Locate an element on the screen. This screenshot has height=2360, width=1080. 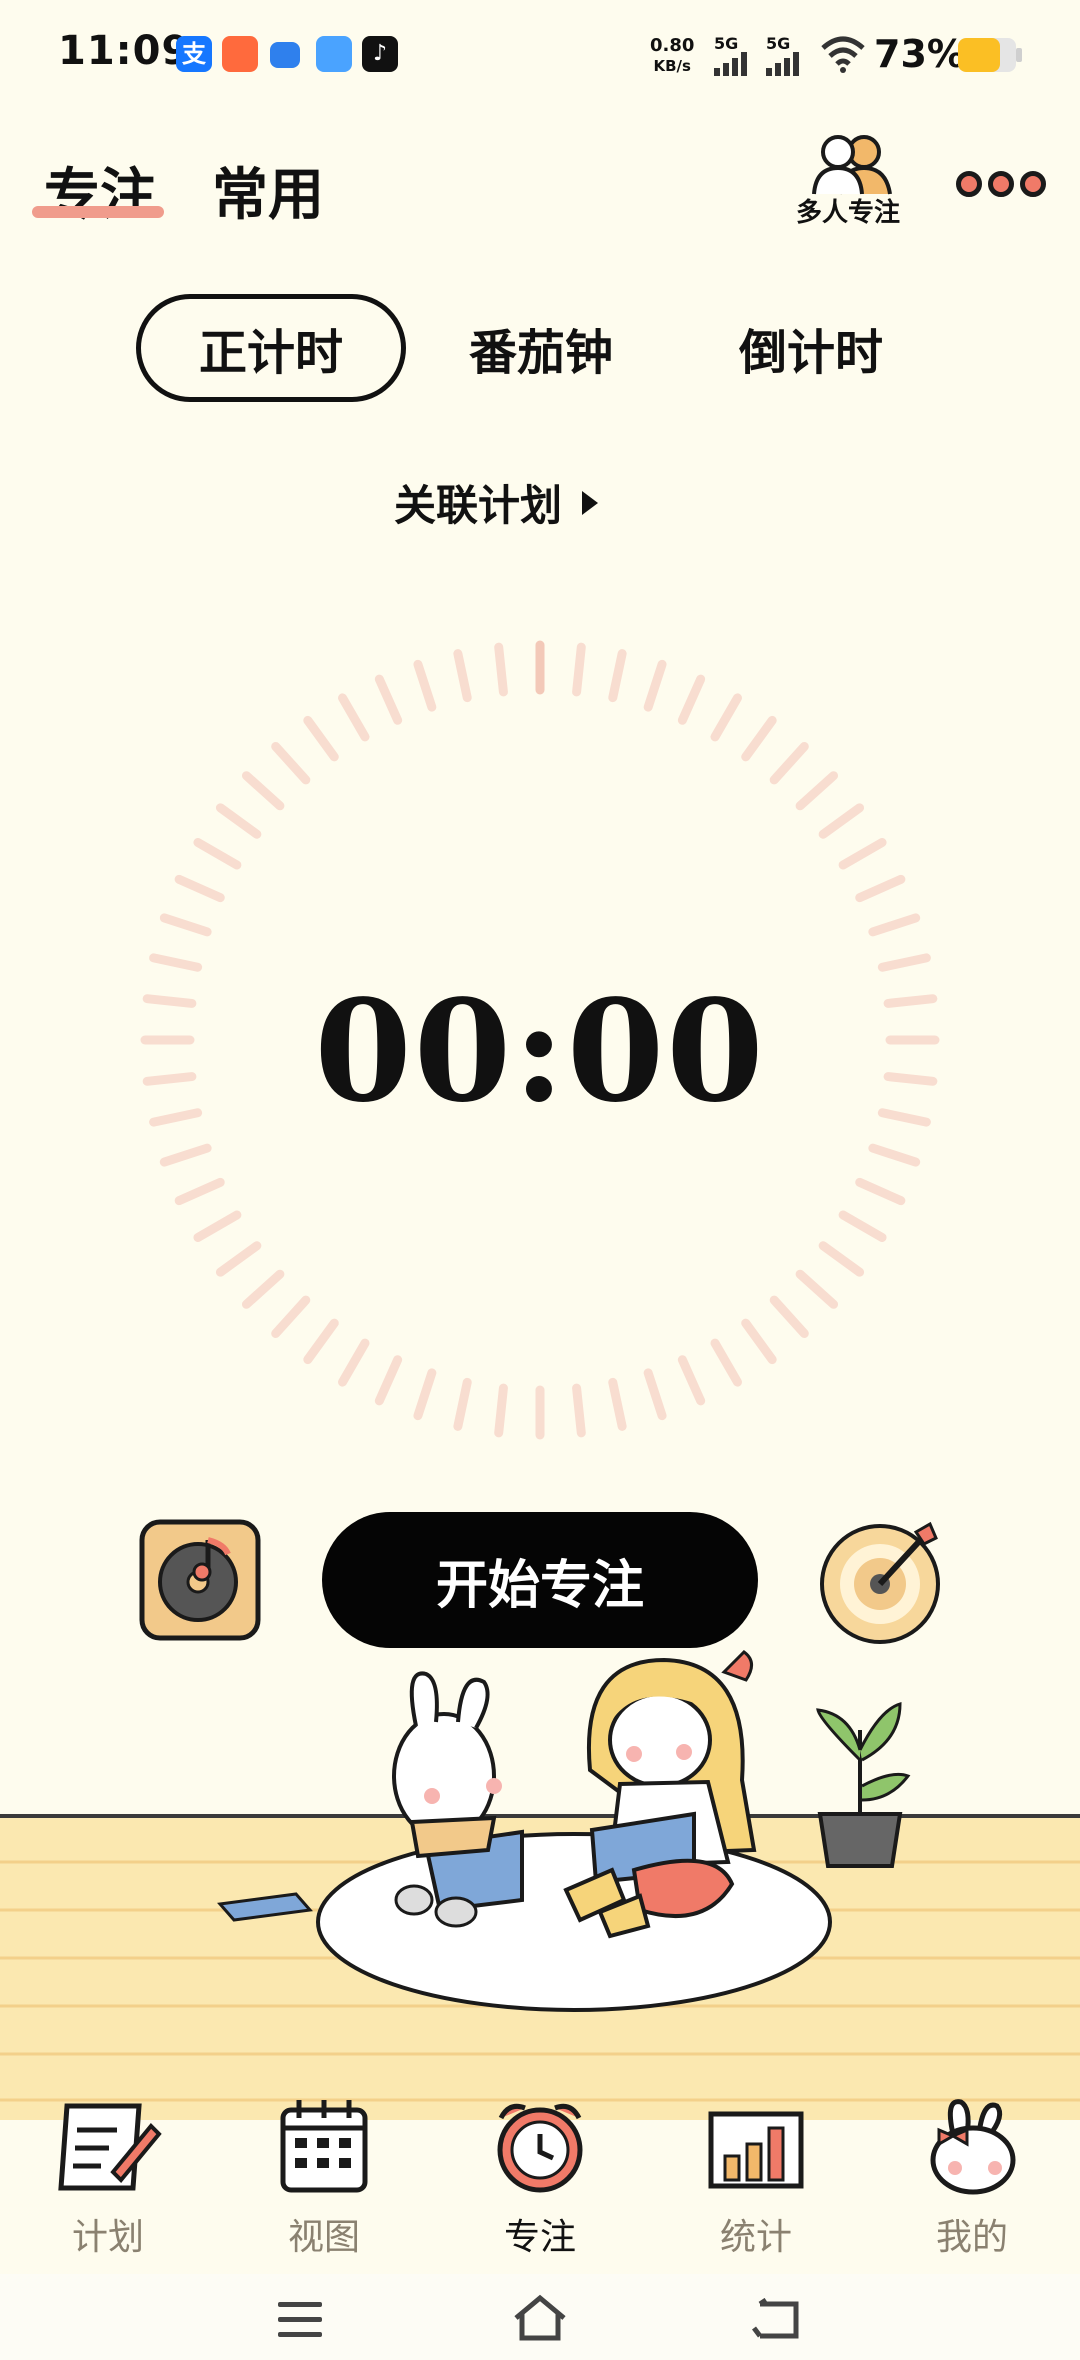
calendar-icon is located at coordinates (324, 2146).